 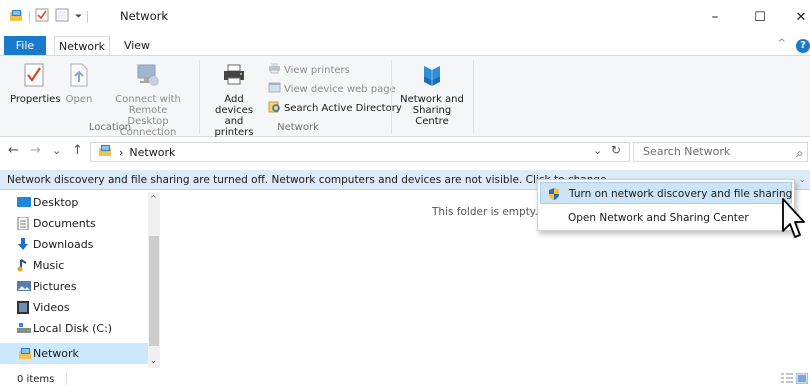 What do you see at coordinates (153, 360) in the screenshot?
I see `scroll-down-icon: ⌄` at bounding box center [153, 360].